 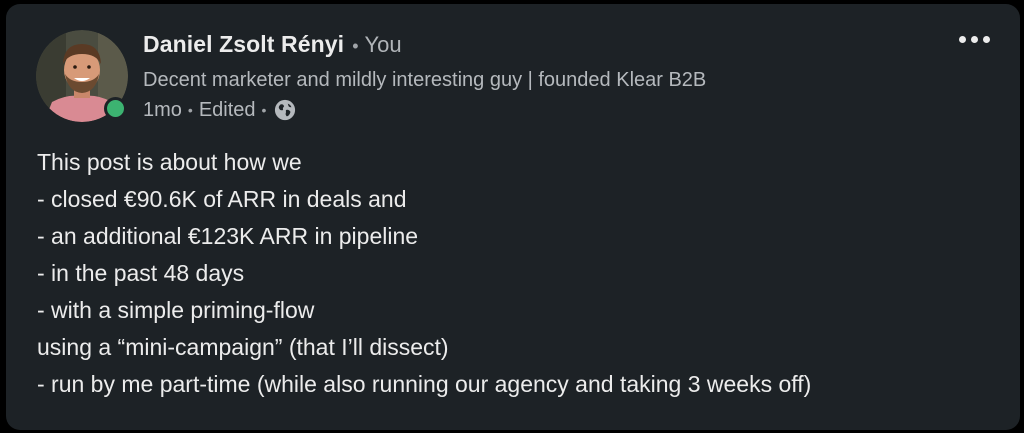 What do you see at coordinates (169, 162) in the screenshot?
I see `post-text-line: This post is about how we` at bounding box center [169, 162].